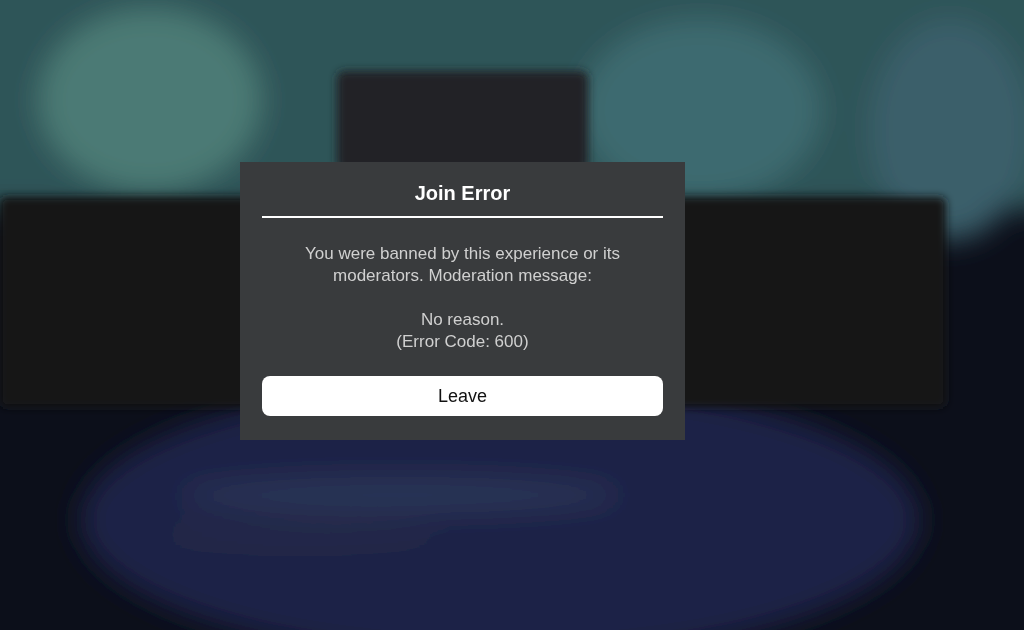 The height and width of the screenshot is (630, 1024). What do you see at coordinates (462, 342) in the screenshot?
I see `error-code: (Error Code: 600)` at bounding box center [462, 342].